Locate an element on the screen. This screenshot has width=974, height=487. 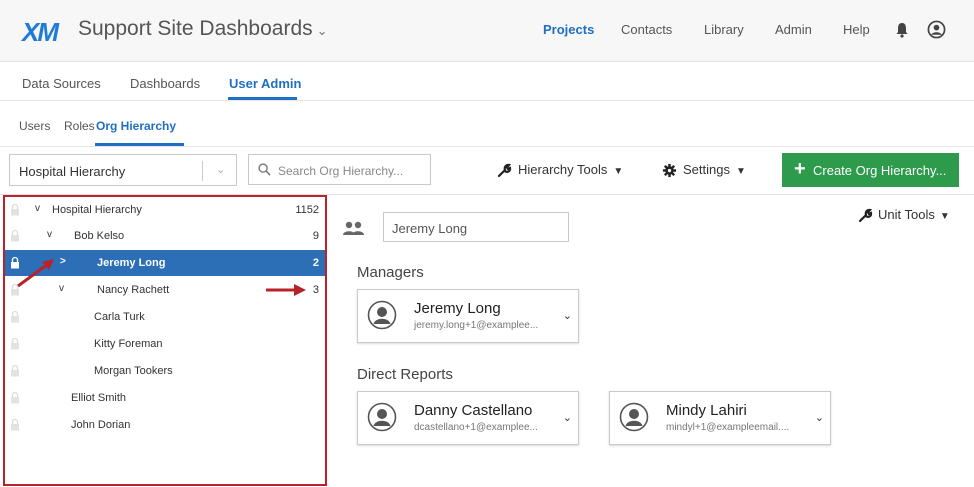
user-account-icon is located at coordinates (936, 29).